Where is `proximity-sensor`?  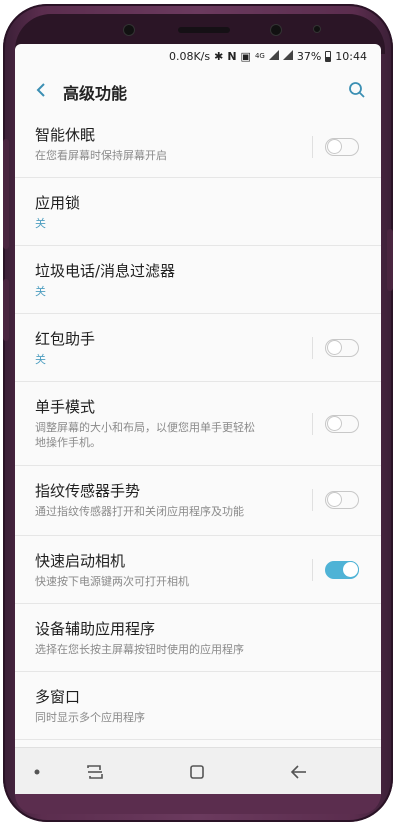
proximity-sensor is located at coordinates (129, 30).